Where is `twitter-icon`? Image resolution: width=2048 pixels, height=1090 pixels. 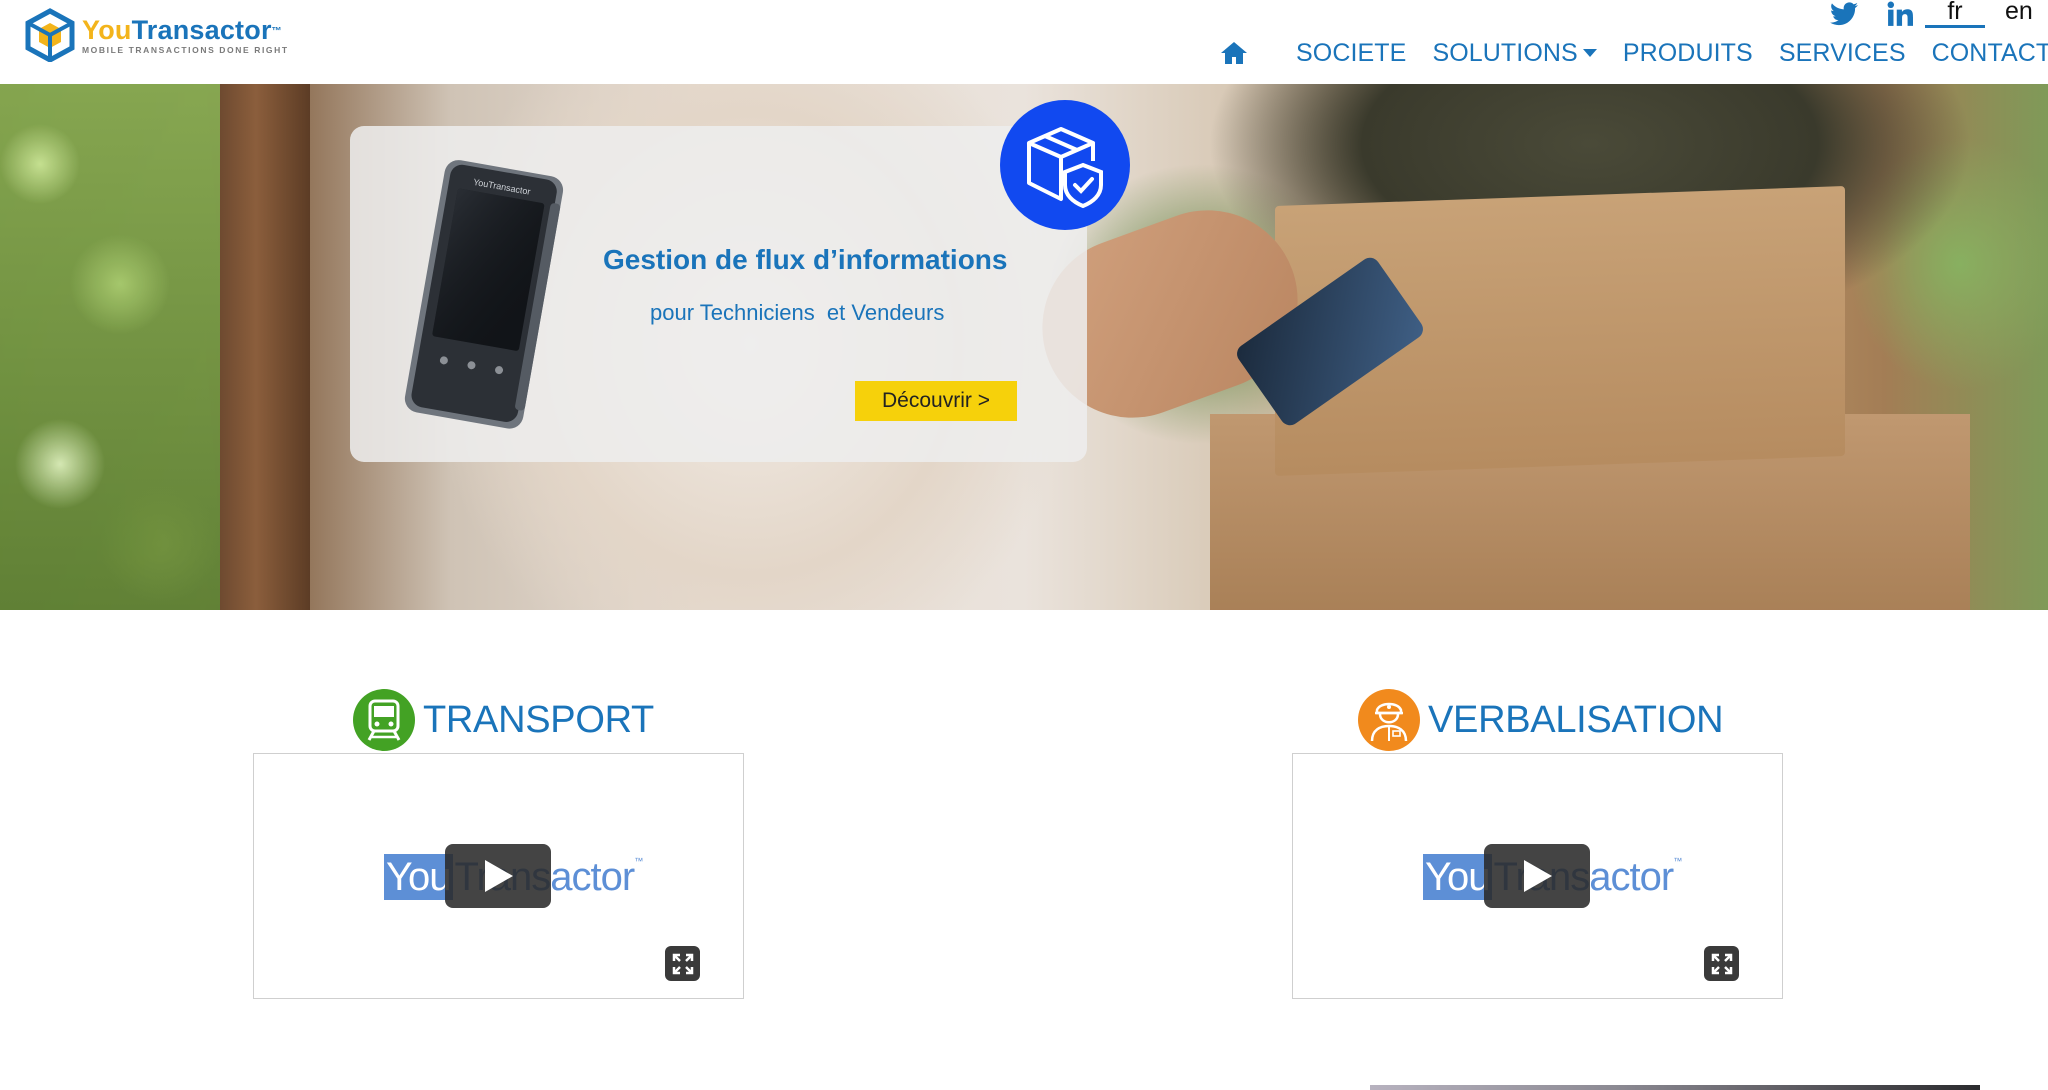 twitter-icon is located at coordinates (1844, 14).